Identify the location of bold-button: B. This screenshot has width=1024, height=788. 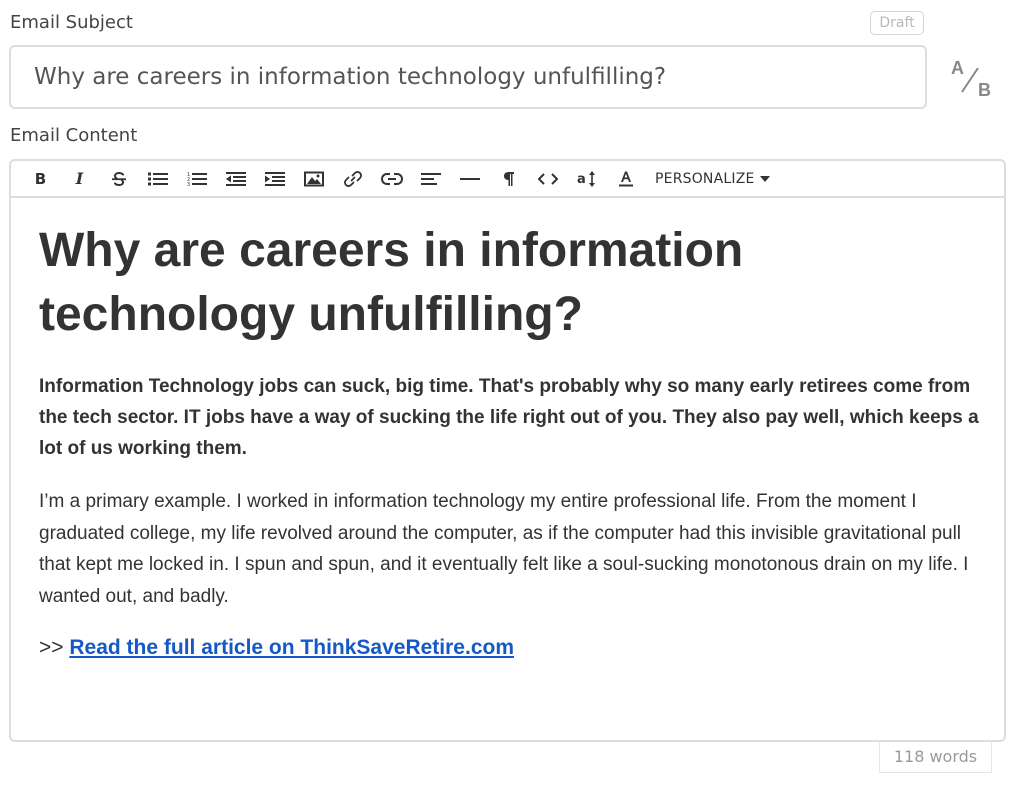
(40, 179).